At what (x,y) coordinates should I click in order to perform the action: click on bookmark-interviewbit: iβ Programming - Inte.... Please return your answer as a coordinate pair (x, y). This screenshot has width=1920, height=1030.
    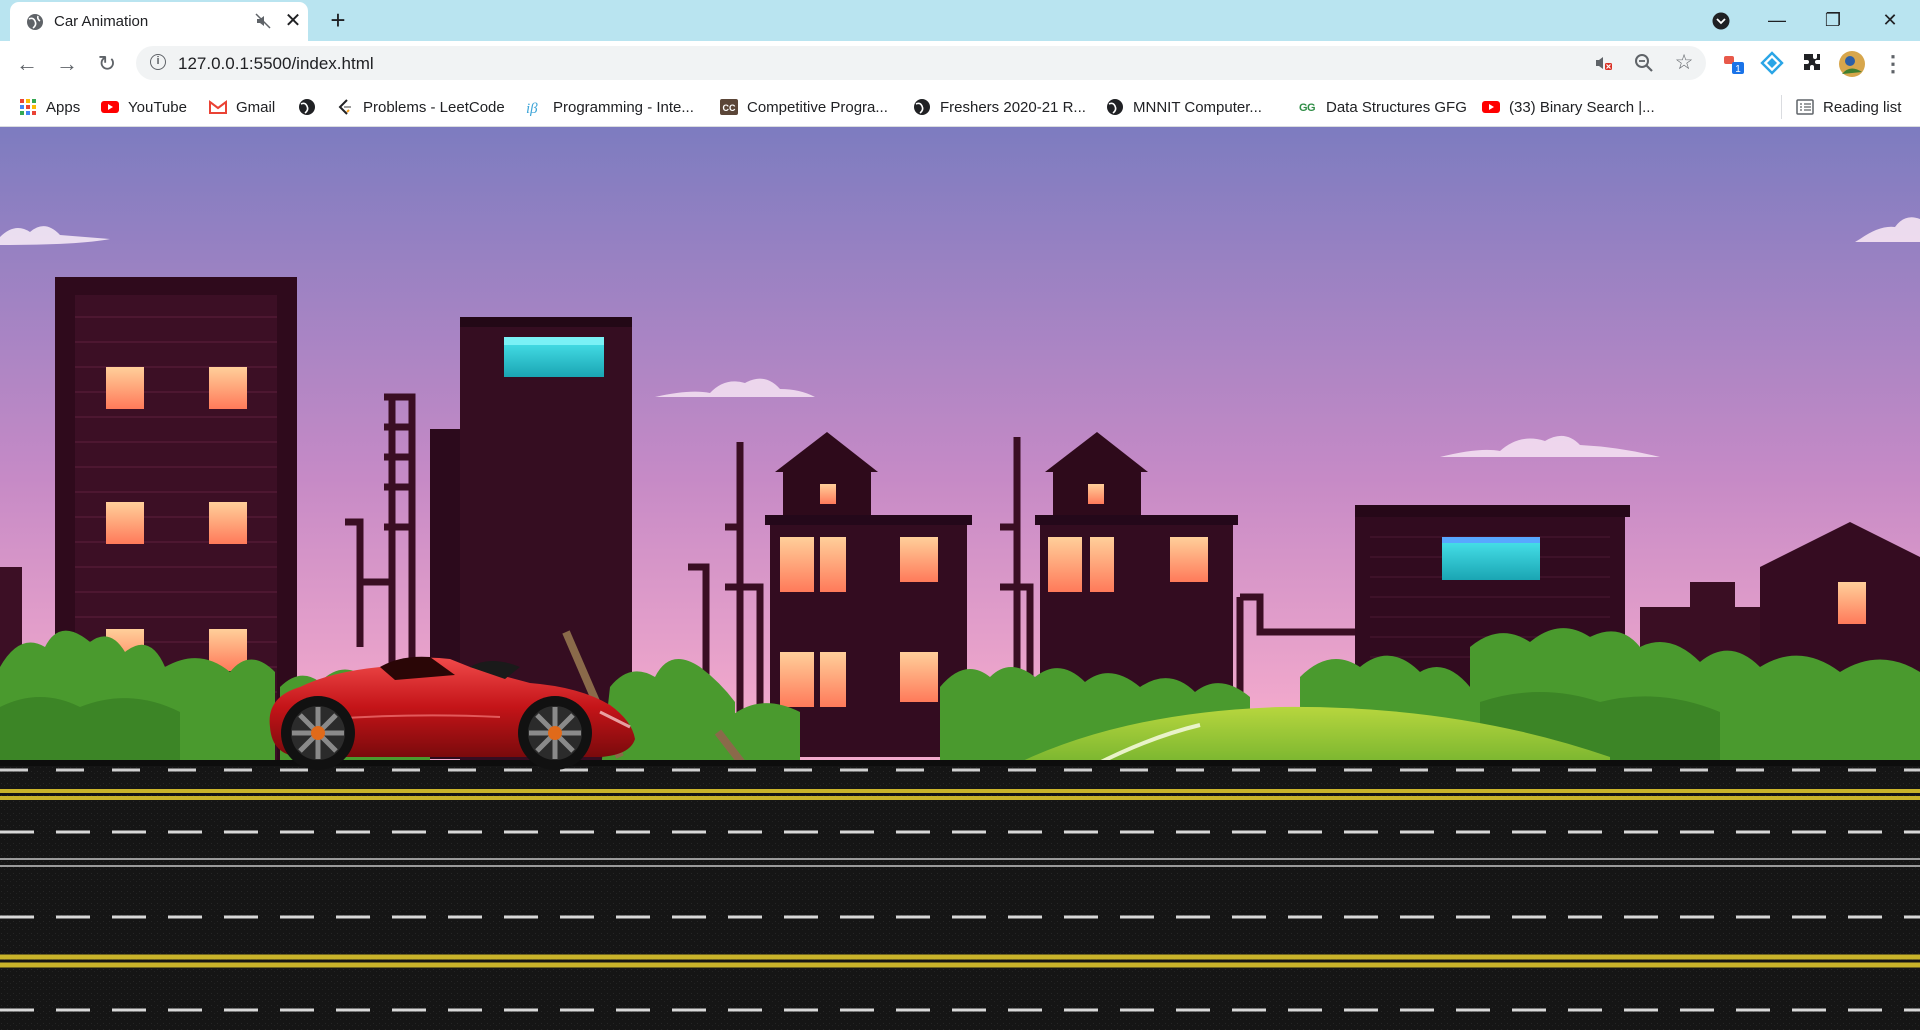
    Looking at the image, I should click on (610, 107).